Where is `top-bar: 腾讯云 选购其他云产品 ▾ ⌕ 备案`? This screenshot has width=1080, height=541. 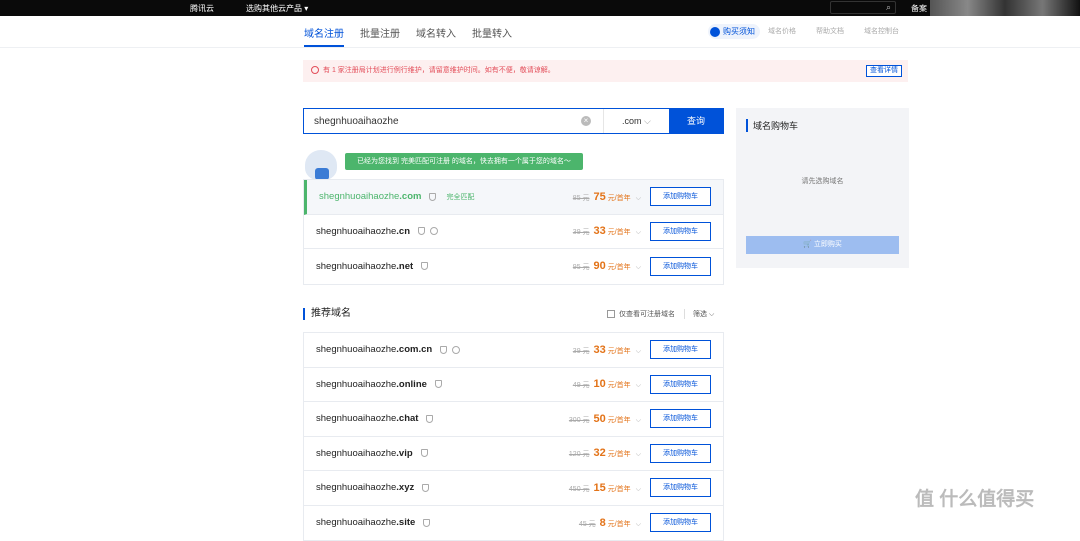
top-bar: 腾讯云 选购其他云产品 ▾ ⌕ 备案 is located at coordinates (540, 8).